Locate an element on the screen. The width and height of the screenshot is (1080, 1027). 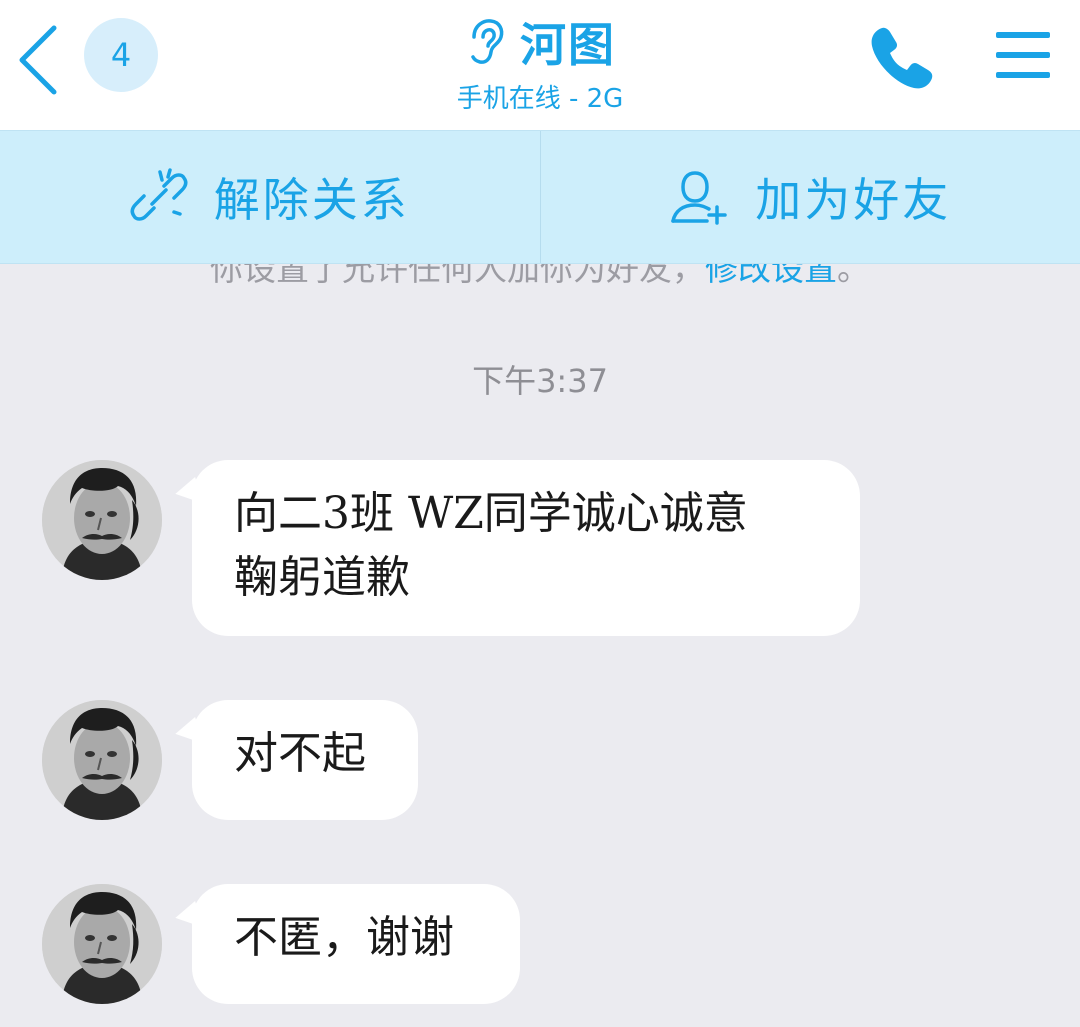
message-bubble: 对不起 is located at coordinates (305, 760).